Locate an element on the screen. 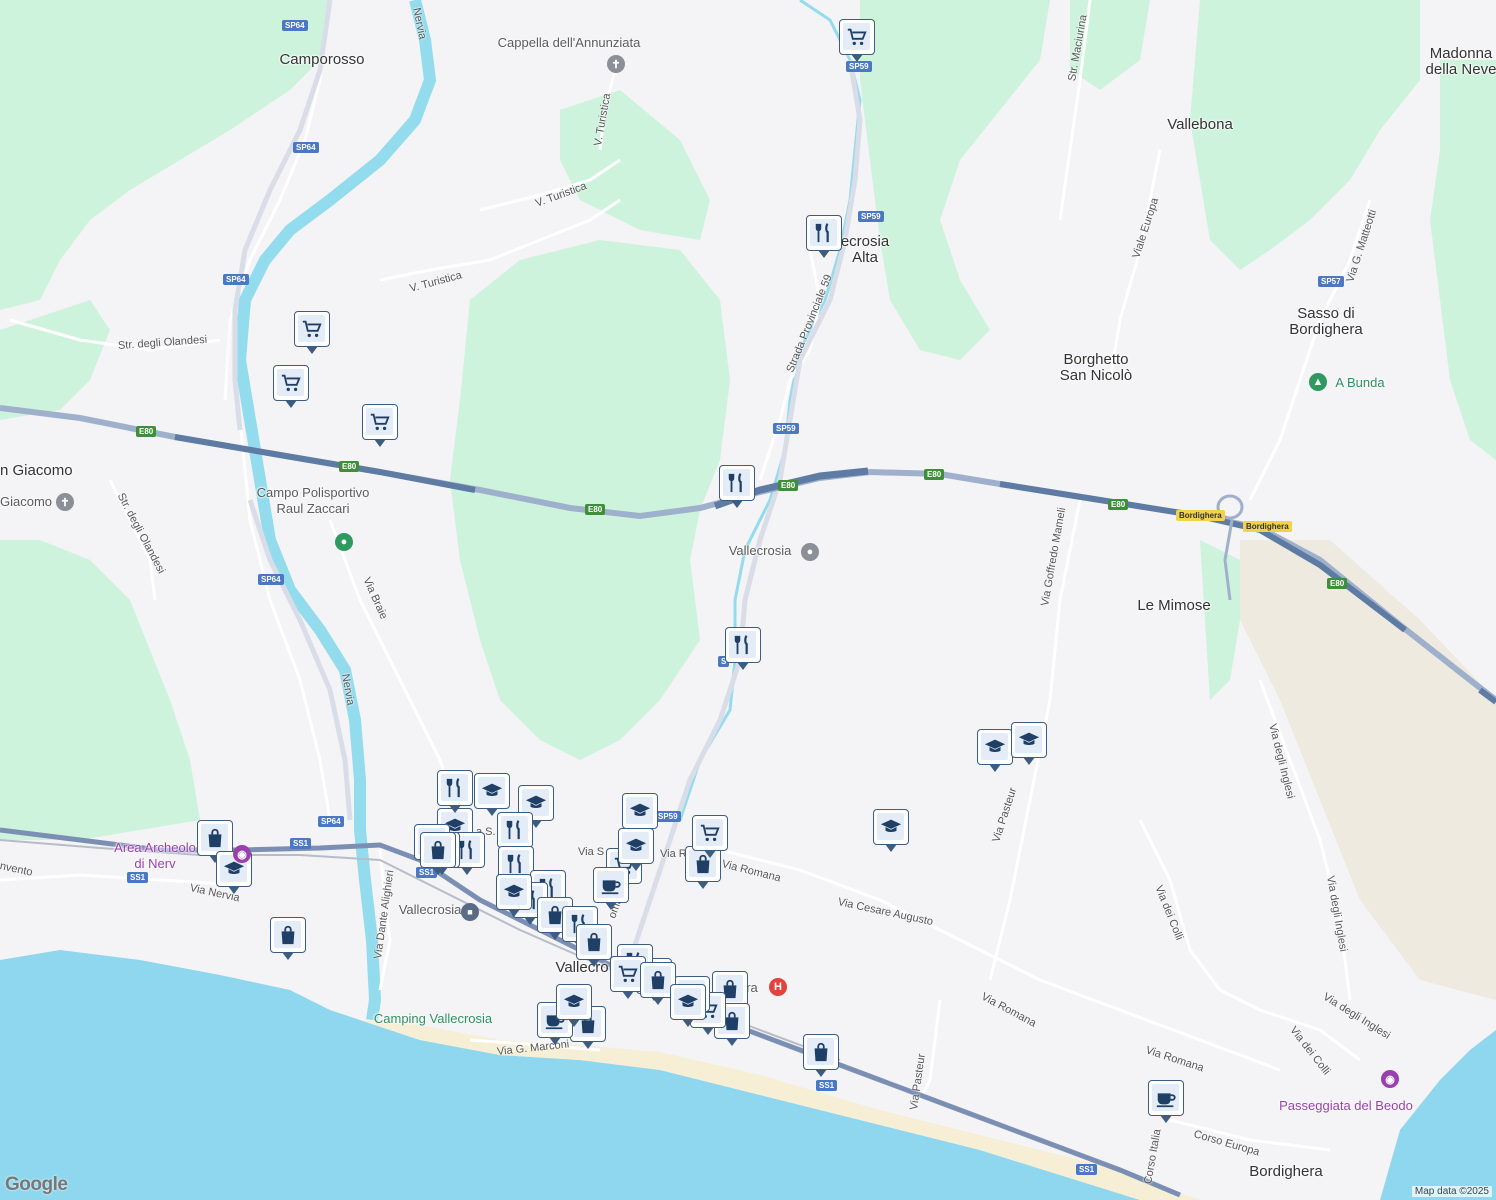  place-label: Giacomo is located at coordinates (26, 502).